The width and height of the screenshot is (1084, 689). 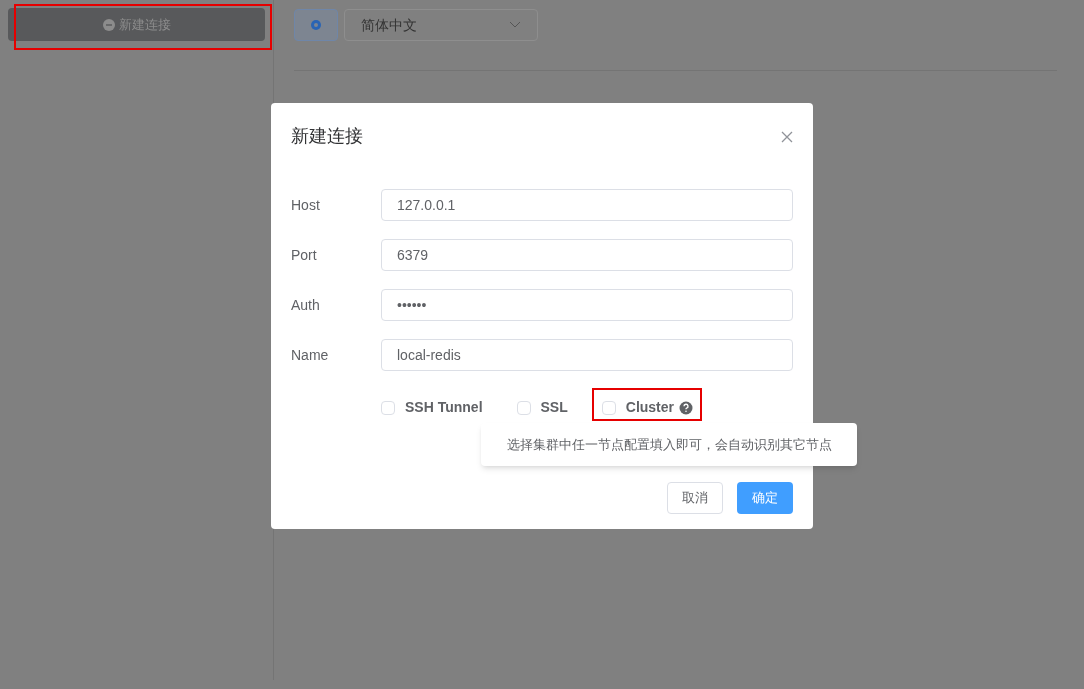 What do you see at coordinates (686, 407) in the screenshot?
I see `help-icon` at bounding box center [686, 407].